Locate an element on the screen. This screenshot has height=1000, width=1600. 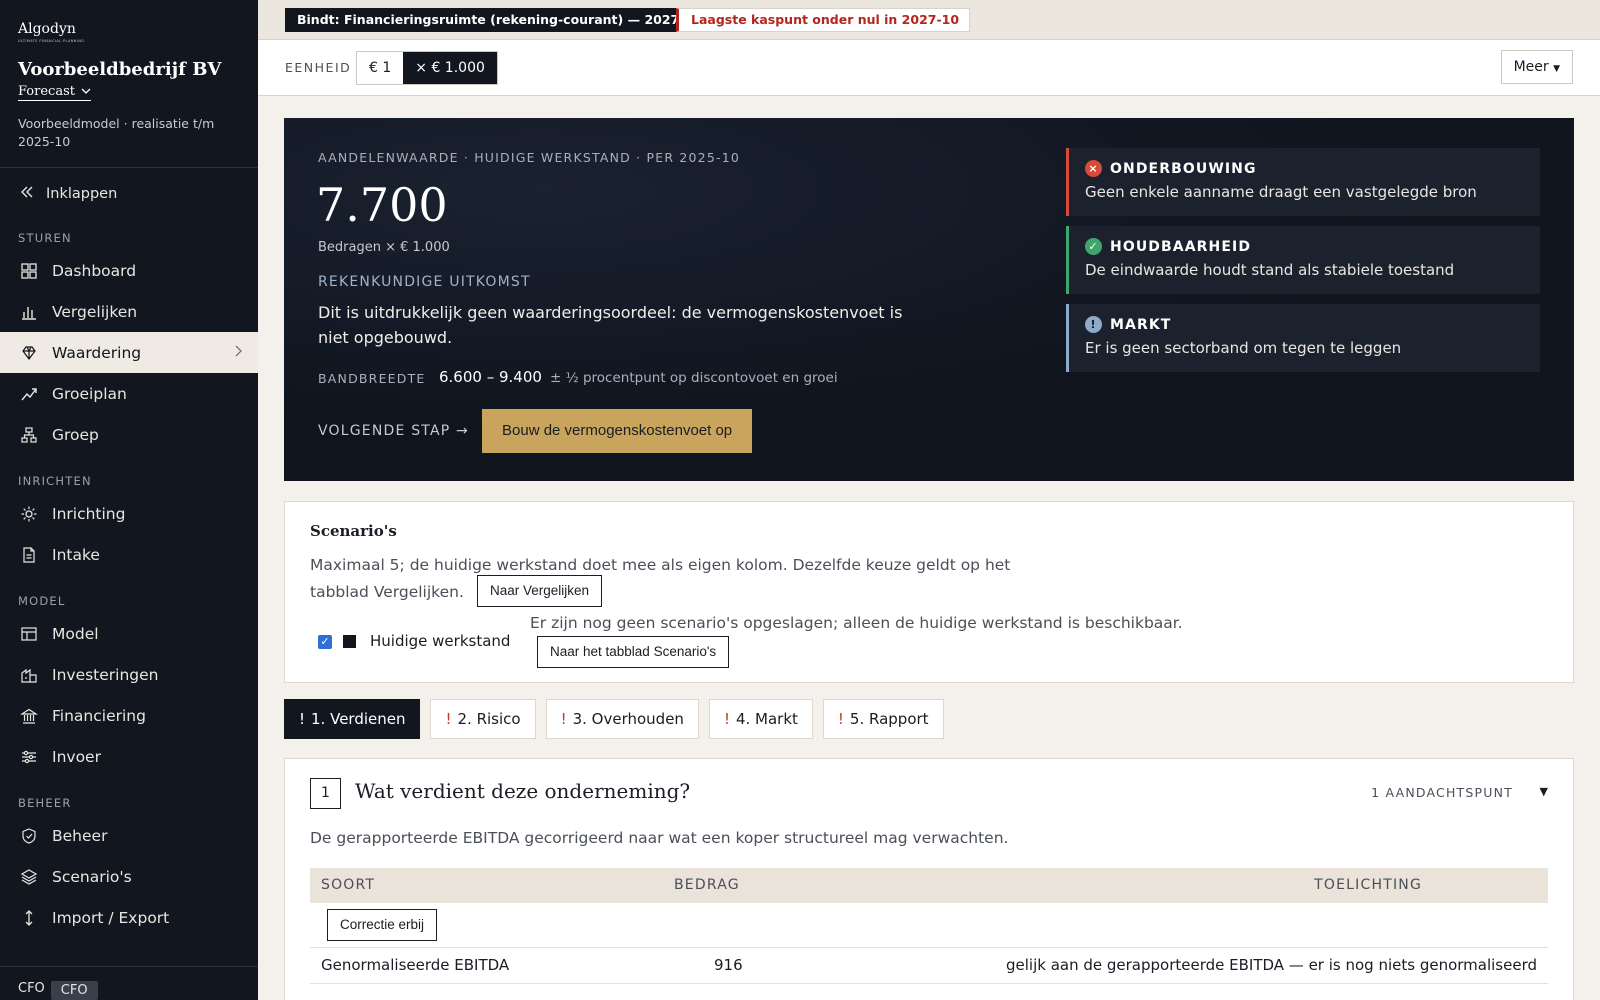
tab-overhouden: ! 3. Overhouden is located at coordinates (622, 719).